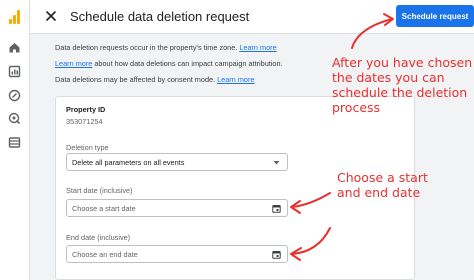  I want to click on start-date-placeholder: Choose a start date, so click(104, 208).